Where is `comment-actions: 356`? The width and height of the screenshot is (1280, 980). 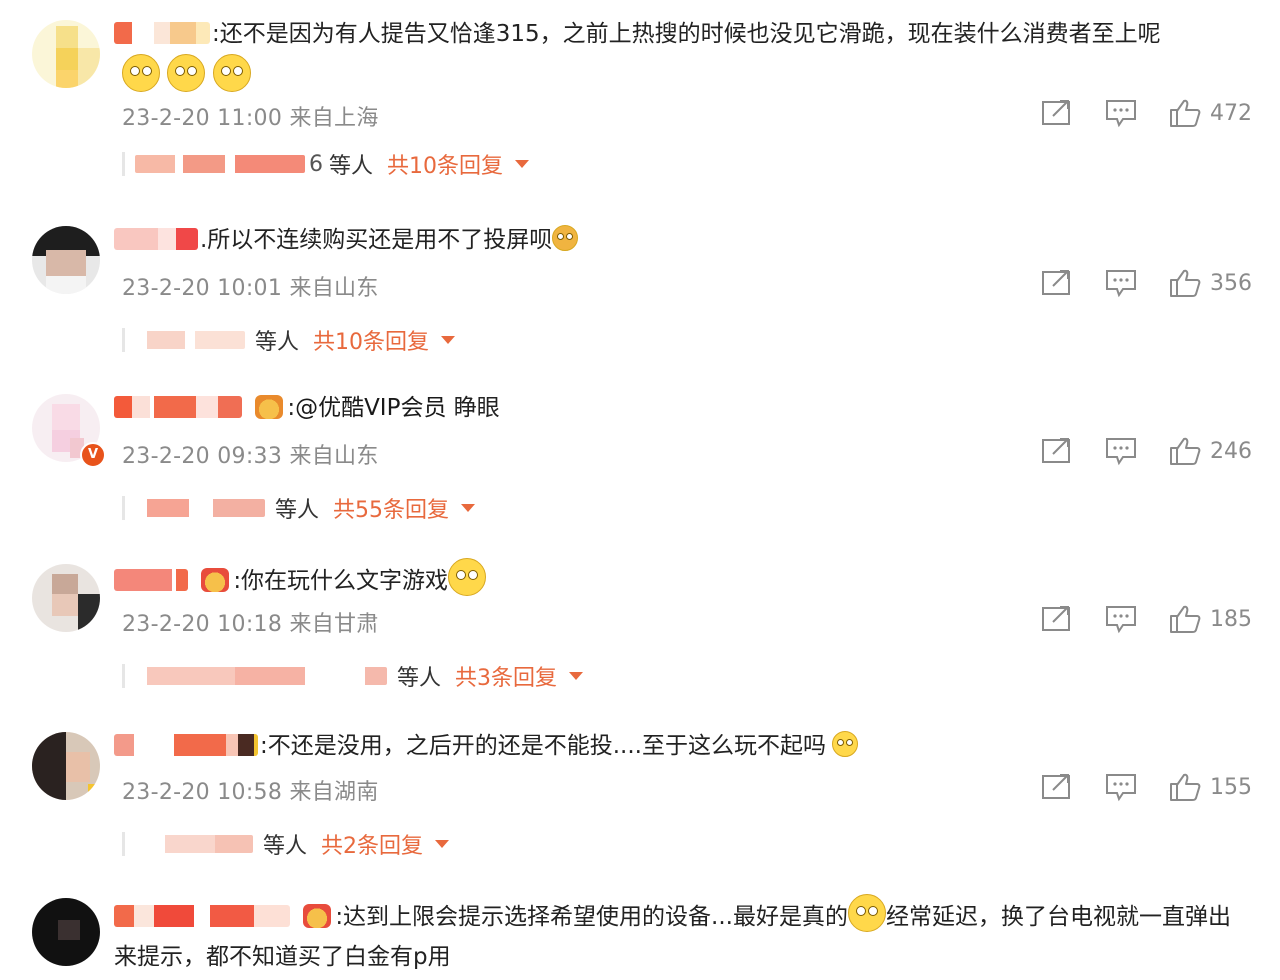
comment-actions: 356 is located at coordinates (1131, 283).